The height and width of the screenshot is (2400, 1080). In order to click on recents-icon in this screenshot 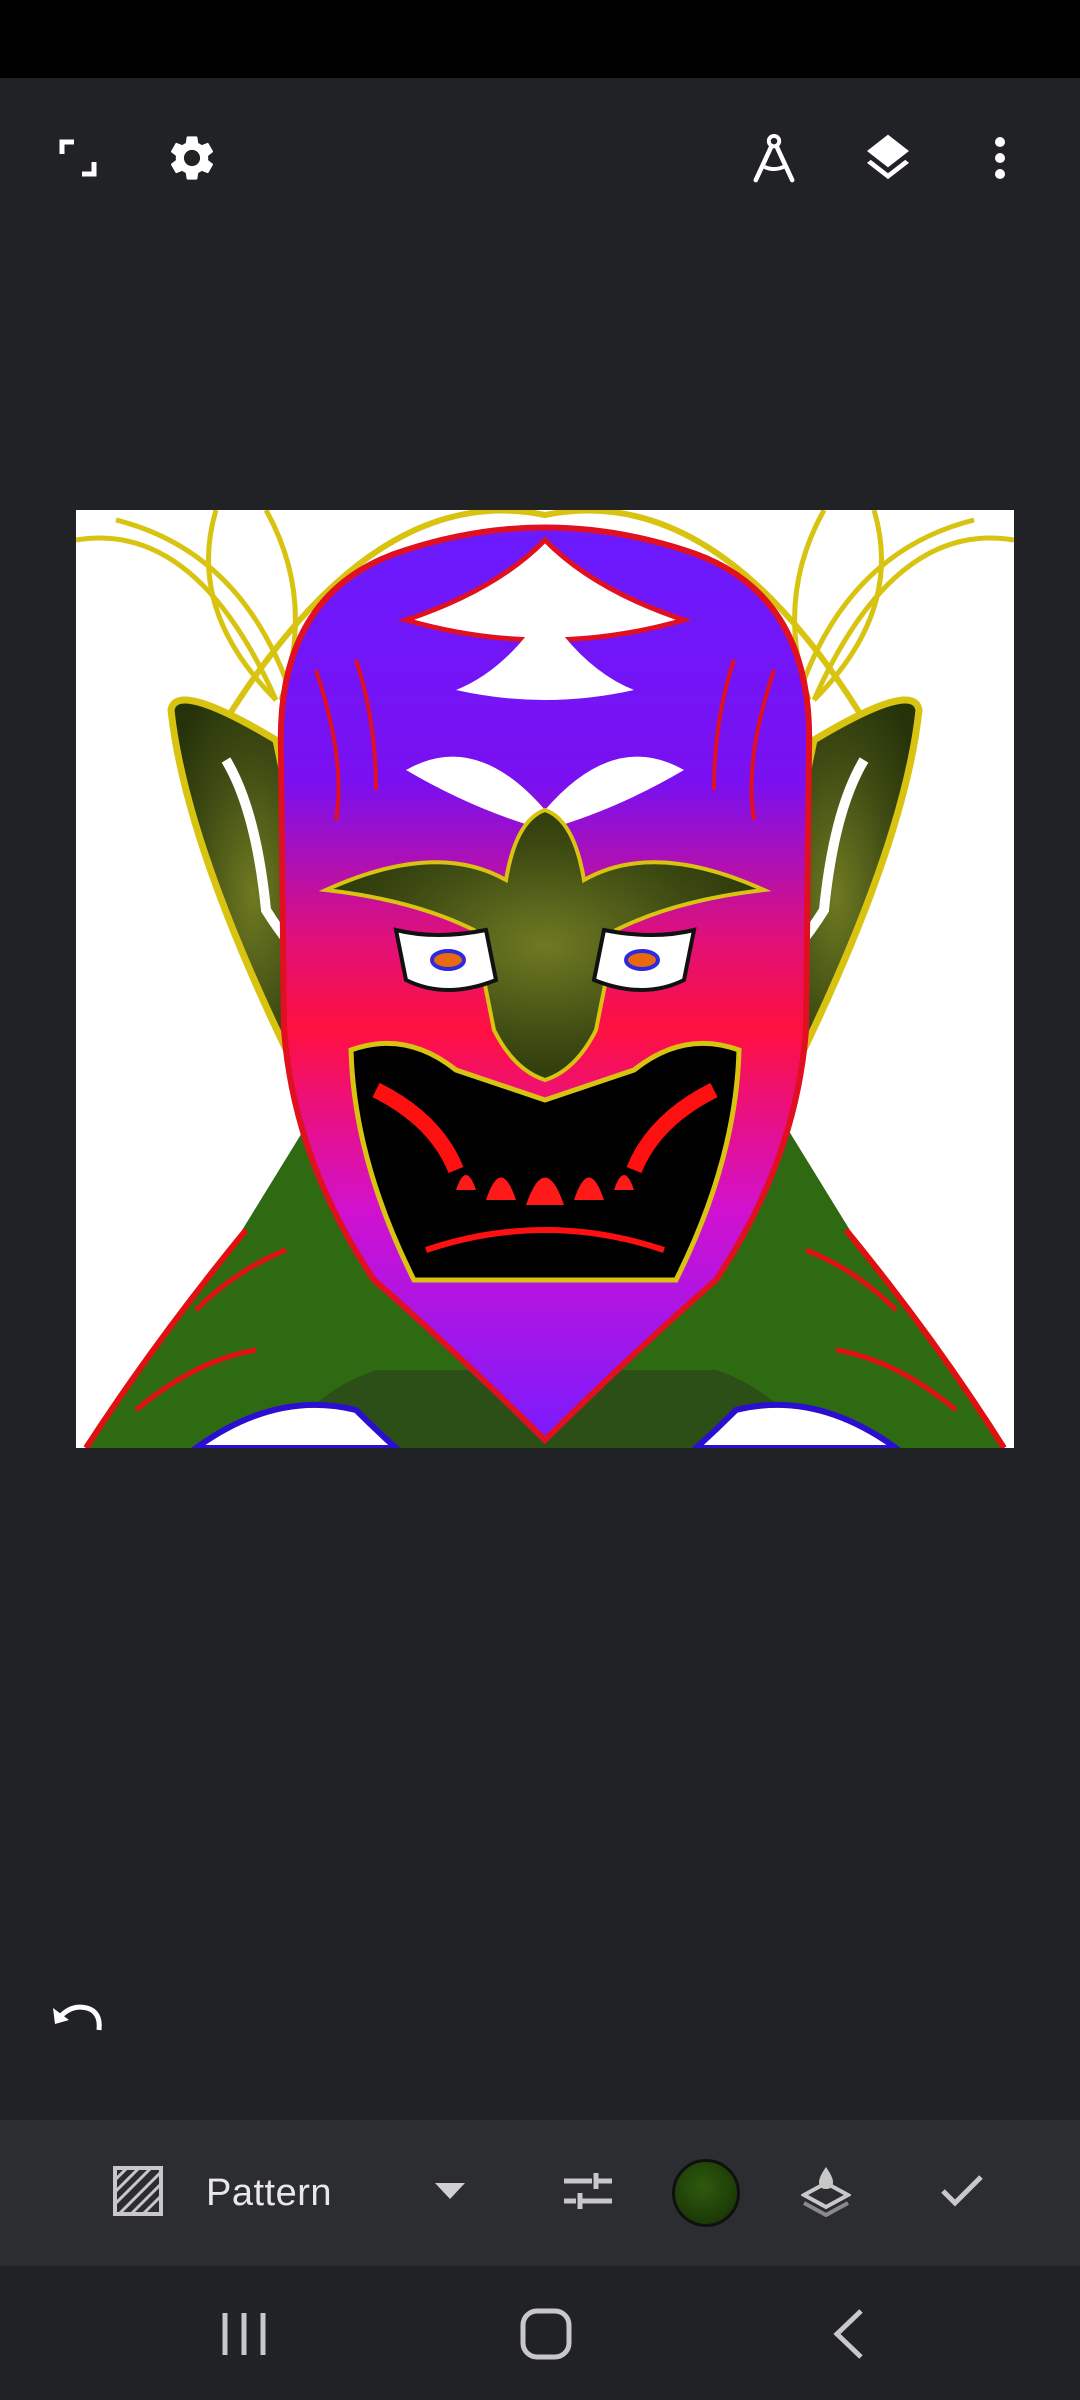, I will do `click(244, 2336)`.